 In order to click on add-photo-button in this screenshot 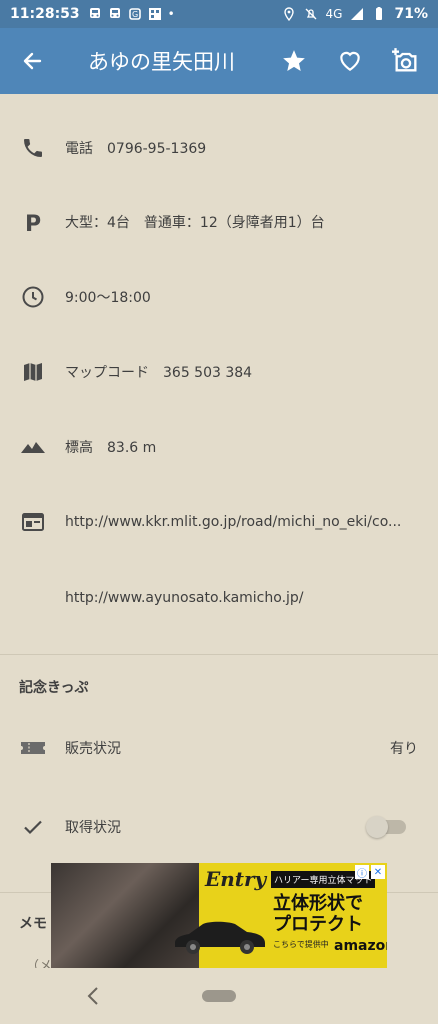, I will do `click(406, 61)`.